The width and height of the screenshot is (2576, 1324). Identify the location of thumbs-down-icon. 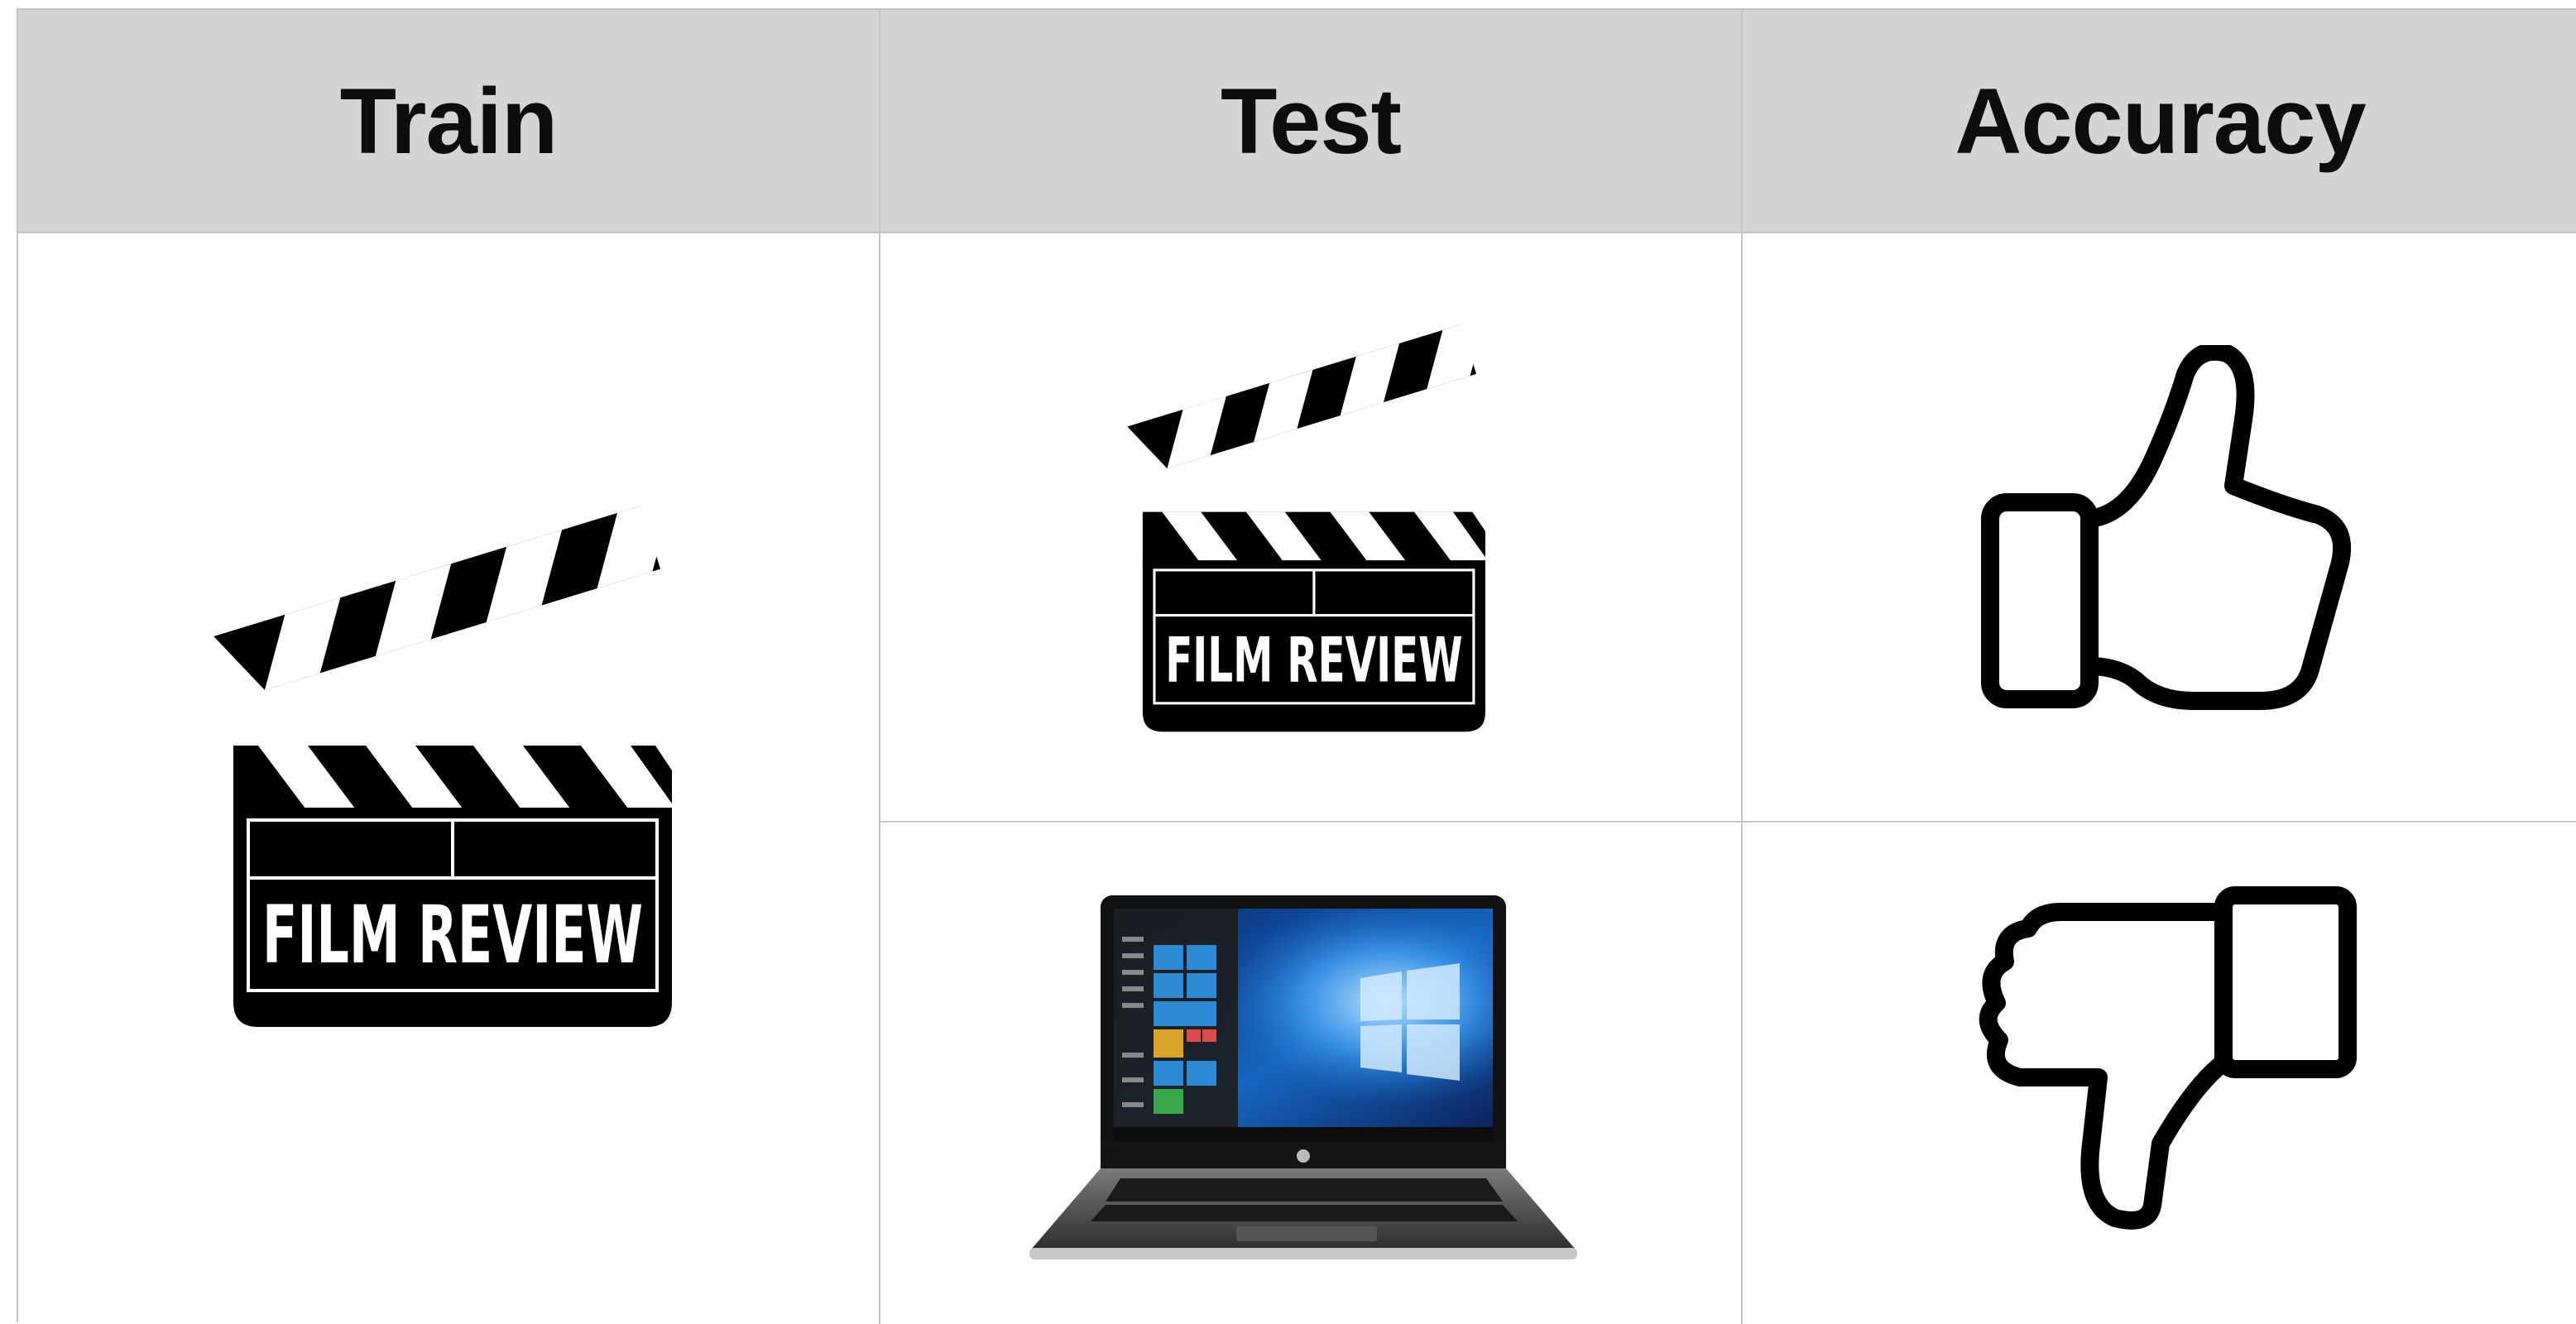
(2168, 1058).